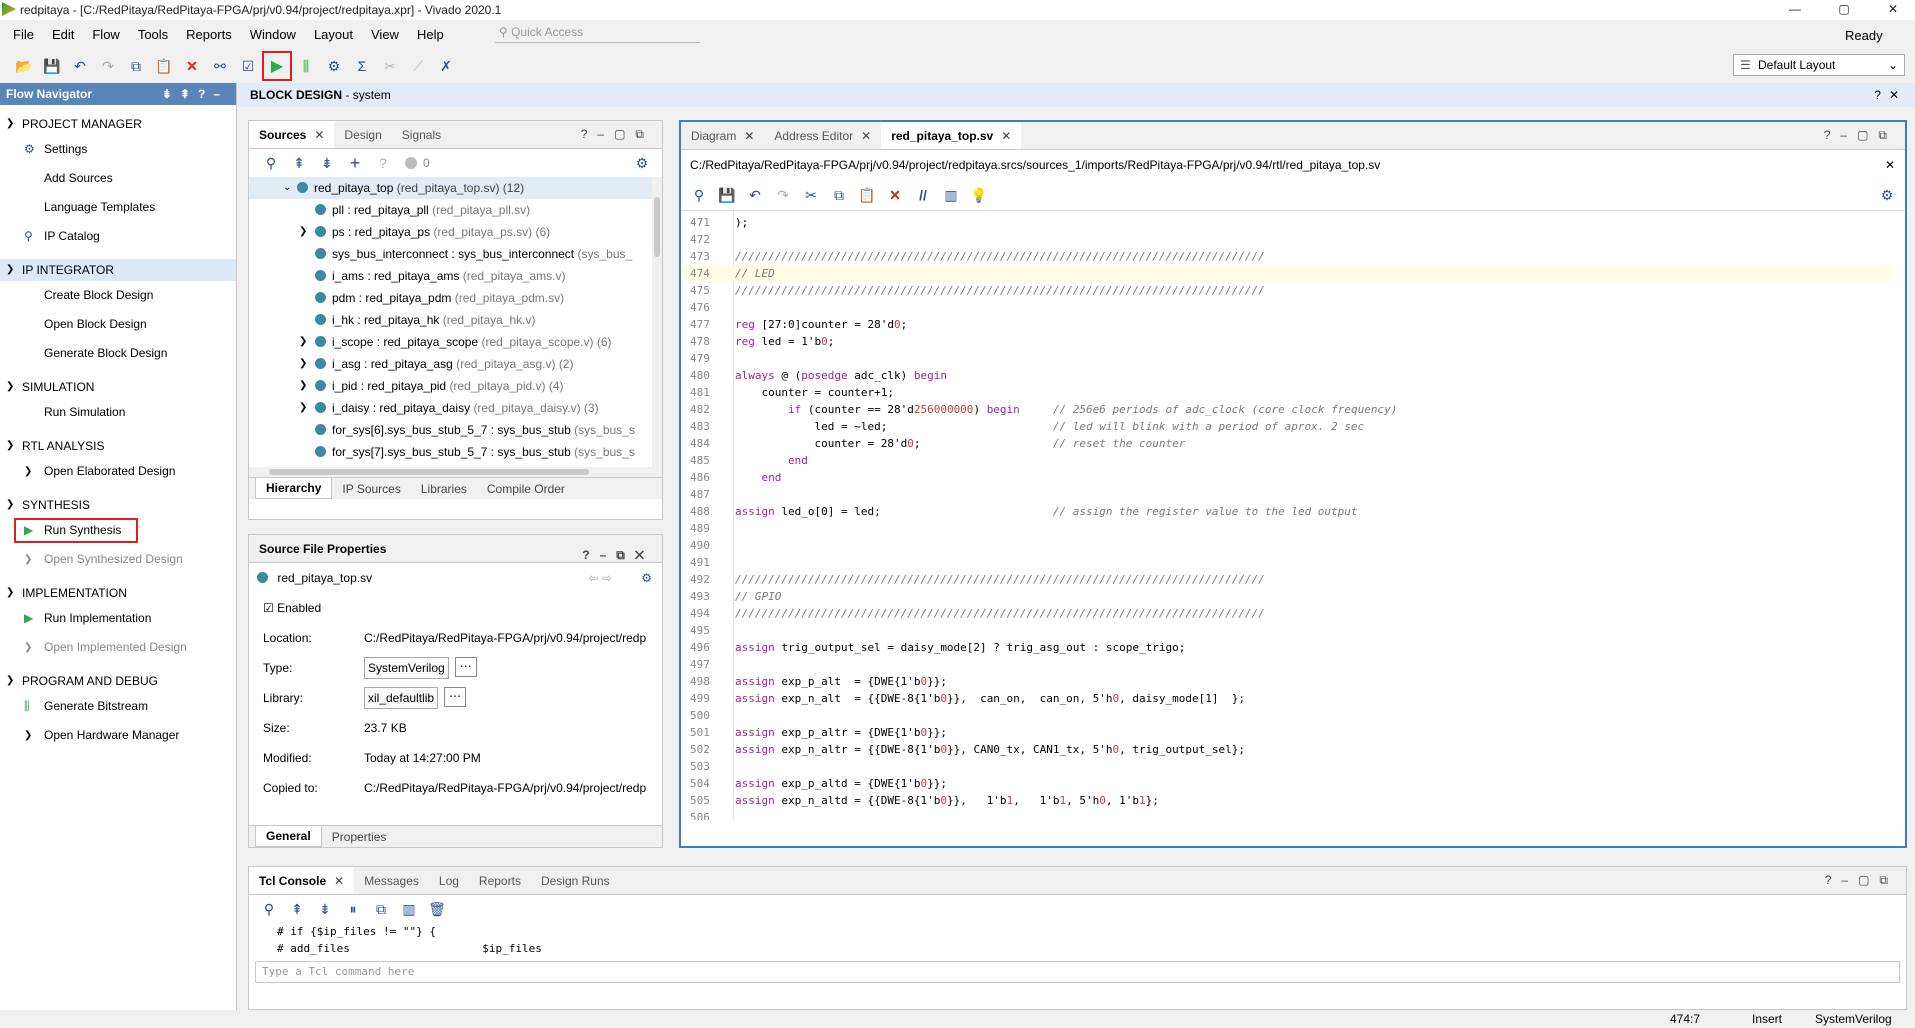 The image size is (1915, 1028). Describe the element at coordinates (526, 489) in the screenshot. I see `tab-compile-order: Compile Order` at that location.